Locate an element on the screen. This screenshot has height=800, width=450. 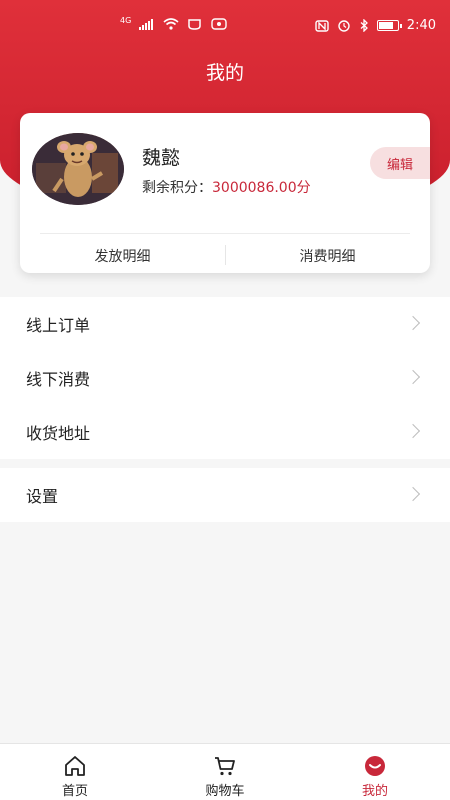
nav-label: 我的 is located at coordinates (374, 791).